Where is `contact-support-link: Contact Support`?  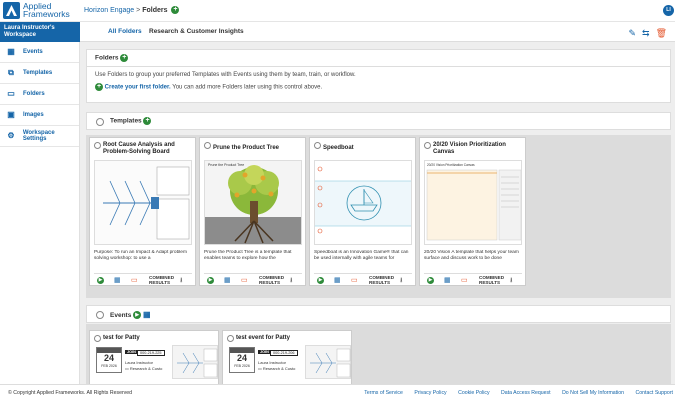
contact-support-link: Contact Support is located at coordinates (655, 393).